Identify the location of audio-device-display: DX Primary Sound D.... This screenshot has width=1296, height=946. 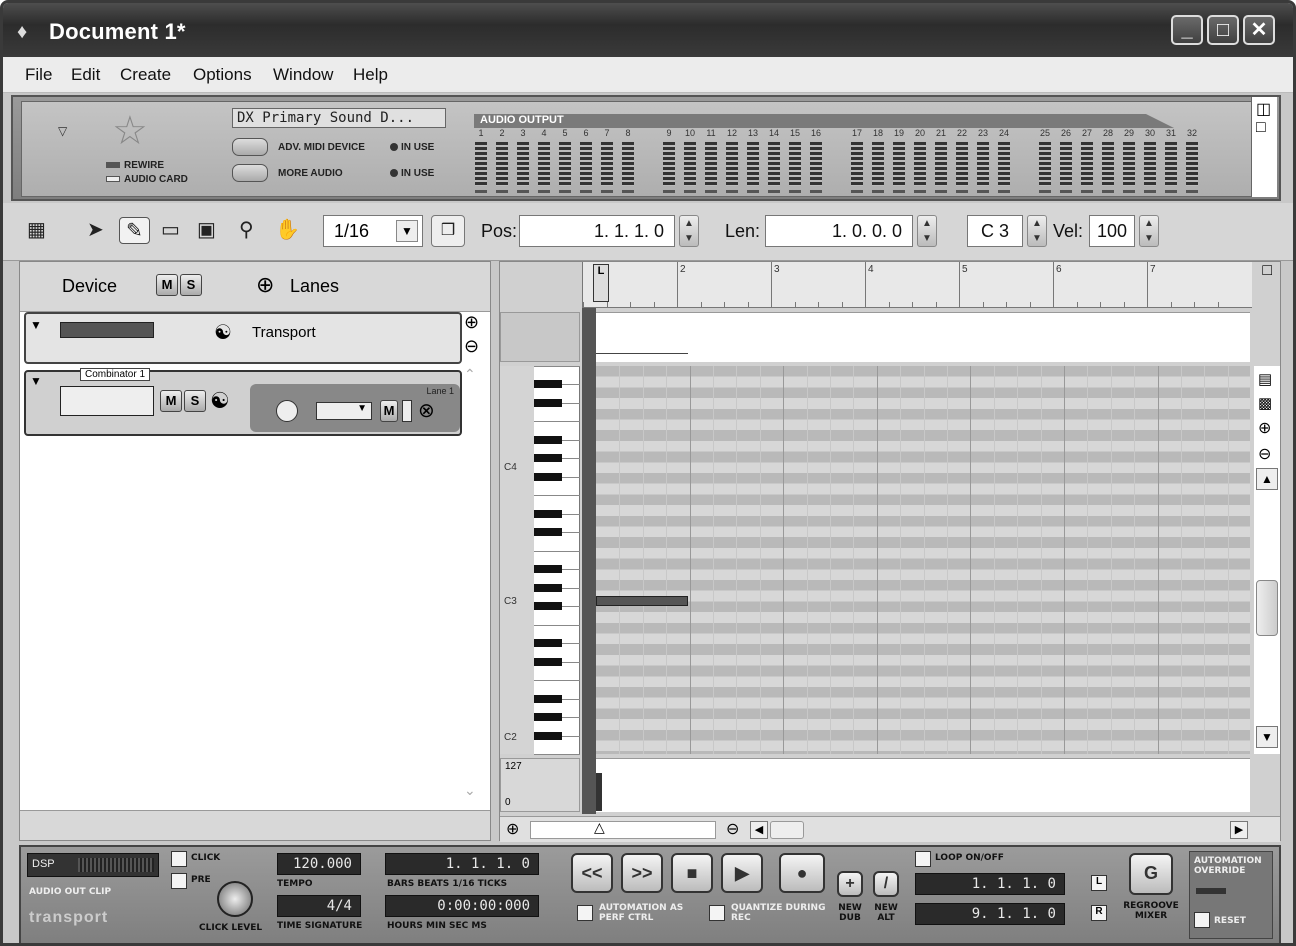
(339, 118).